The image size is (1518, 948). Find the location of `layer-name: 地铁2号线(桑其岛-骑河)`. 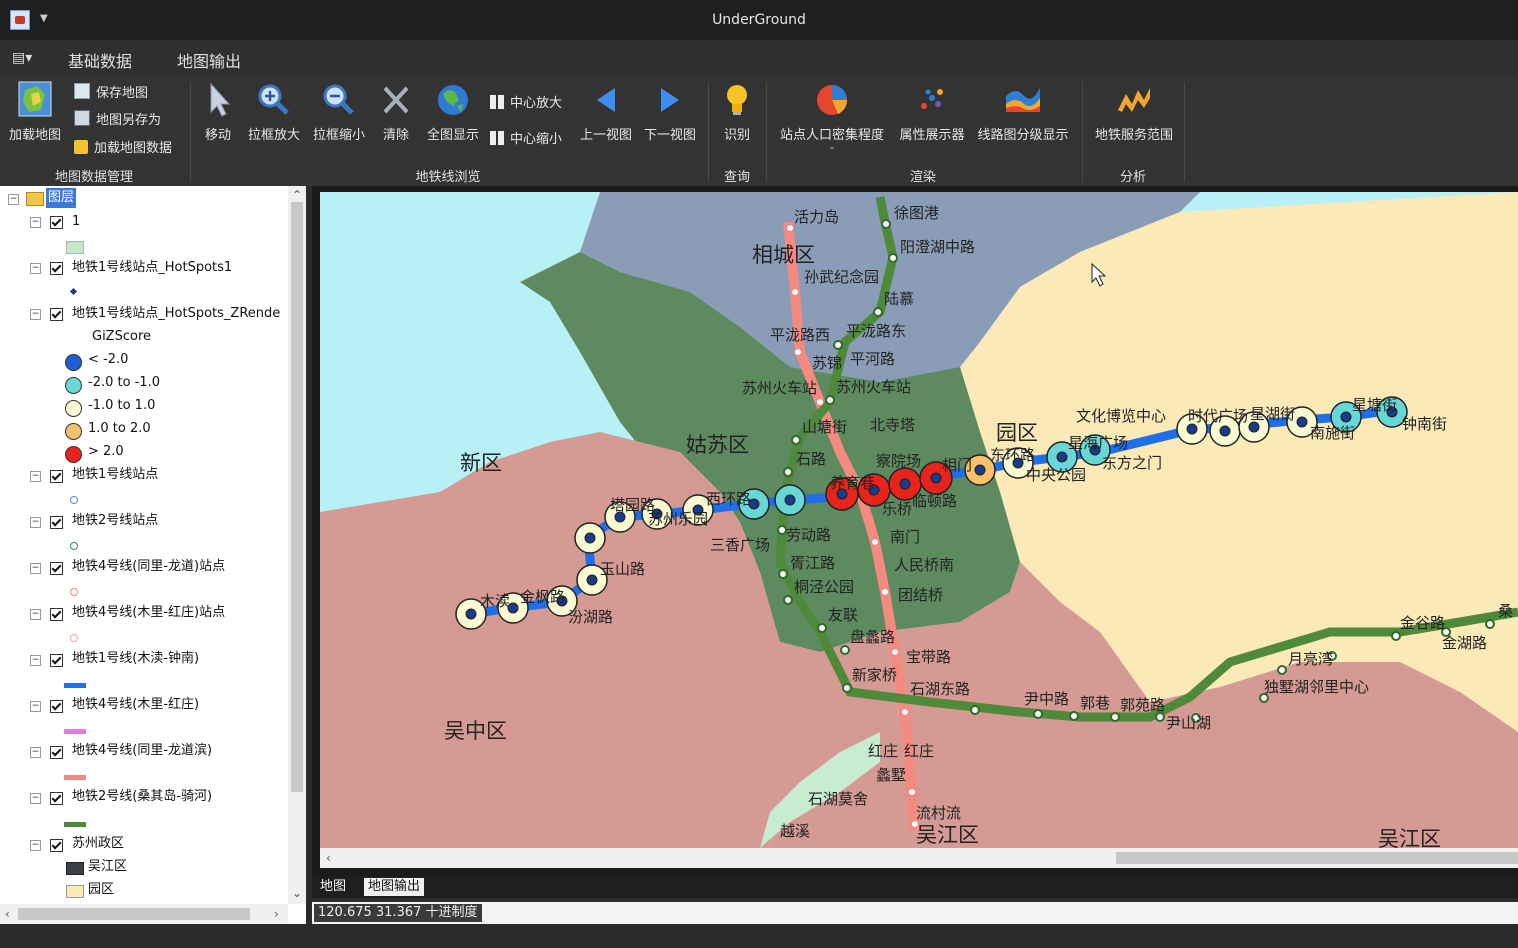

layer-name: 地铁2号线(桑其岛-骑河) is located at coordinates (142, 797).